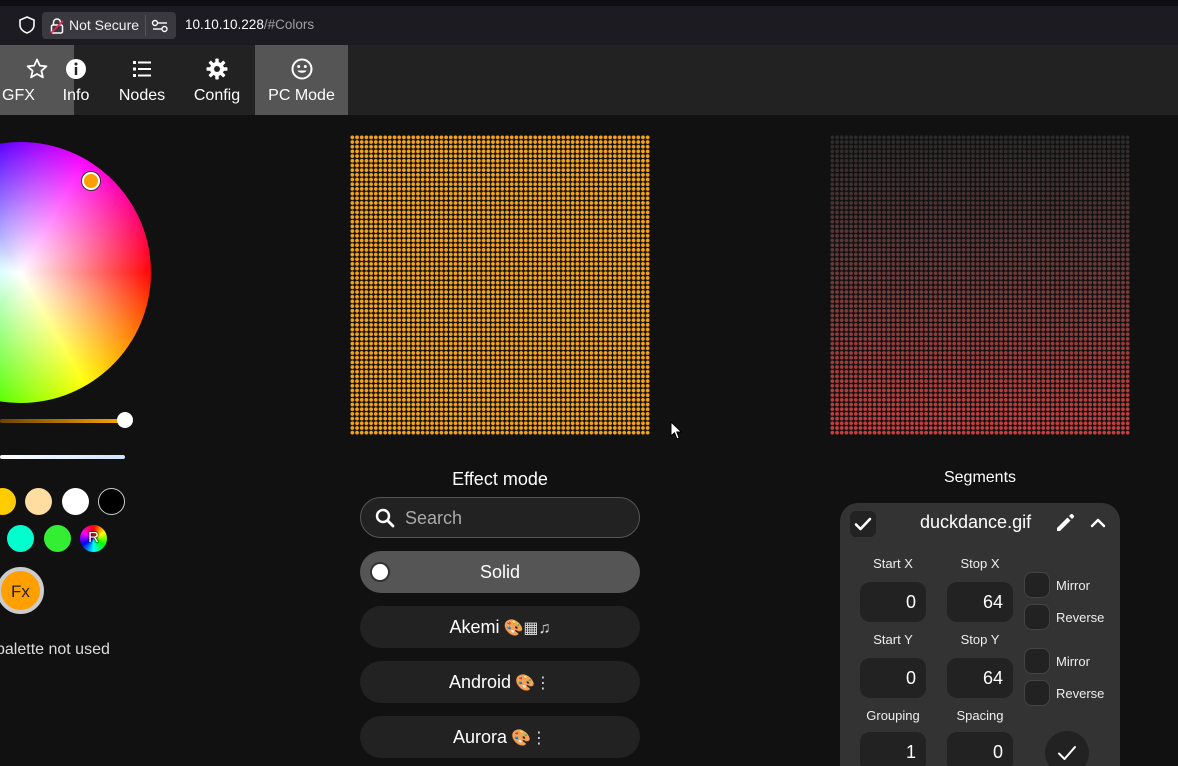  I want to click on reverse-y-checkbox, so click(1037, 693).